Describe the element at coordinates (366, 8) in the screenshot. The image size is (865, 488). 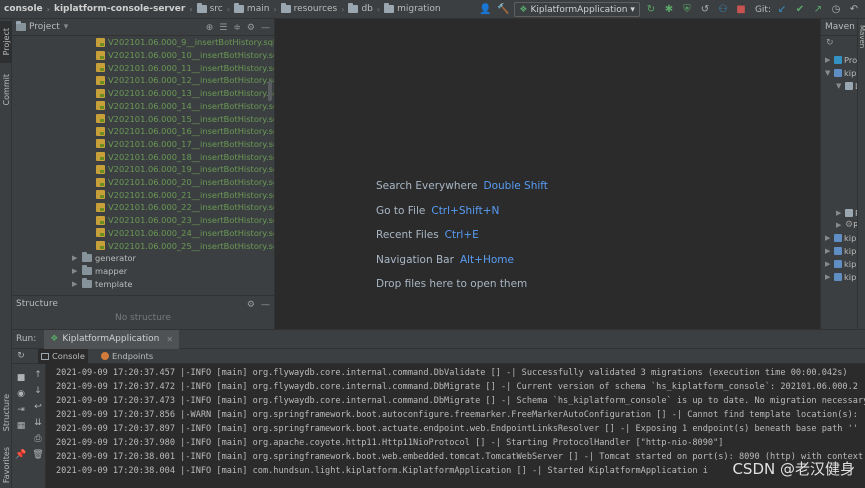
I see `breadcrumb-db: db ›` at that location.